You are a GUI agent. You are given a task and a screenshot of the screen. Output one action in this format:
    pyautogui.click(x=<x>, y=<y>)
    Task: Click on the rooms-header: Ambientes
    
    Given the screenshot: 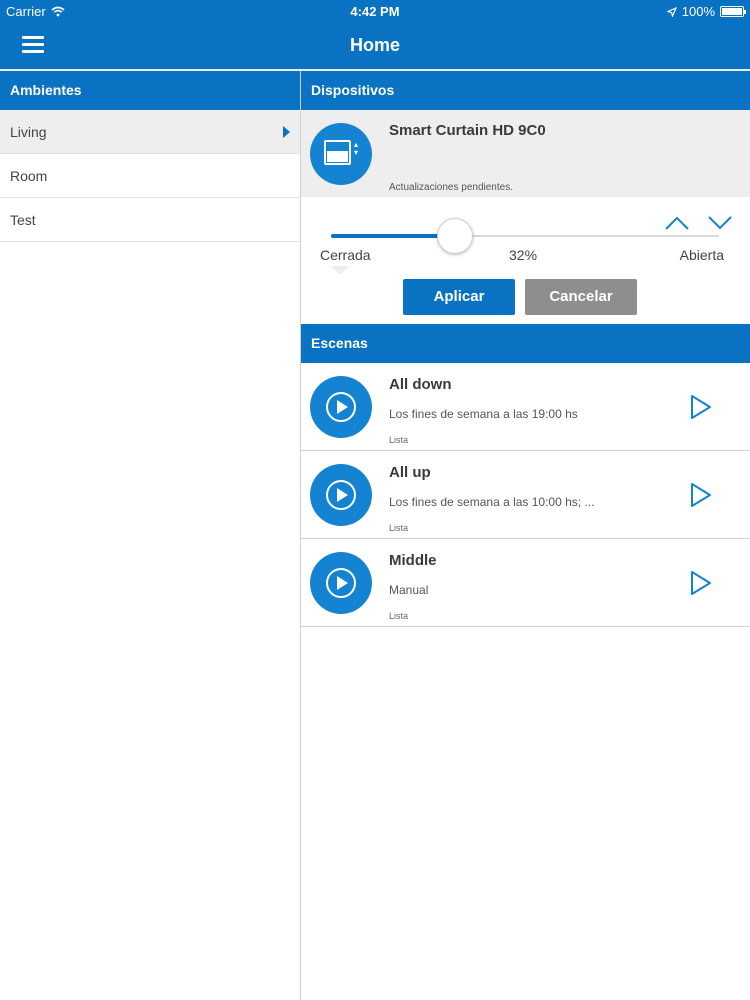 What is the action you would take?
    pyautogui.click(x=150, y=90)
    